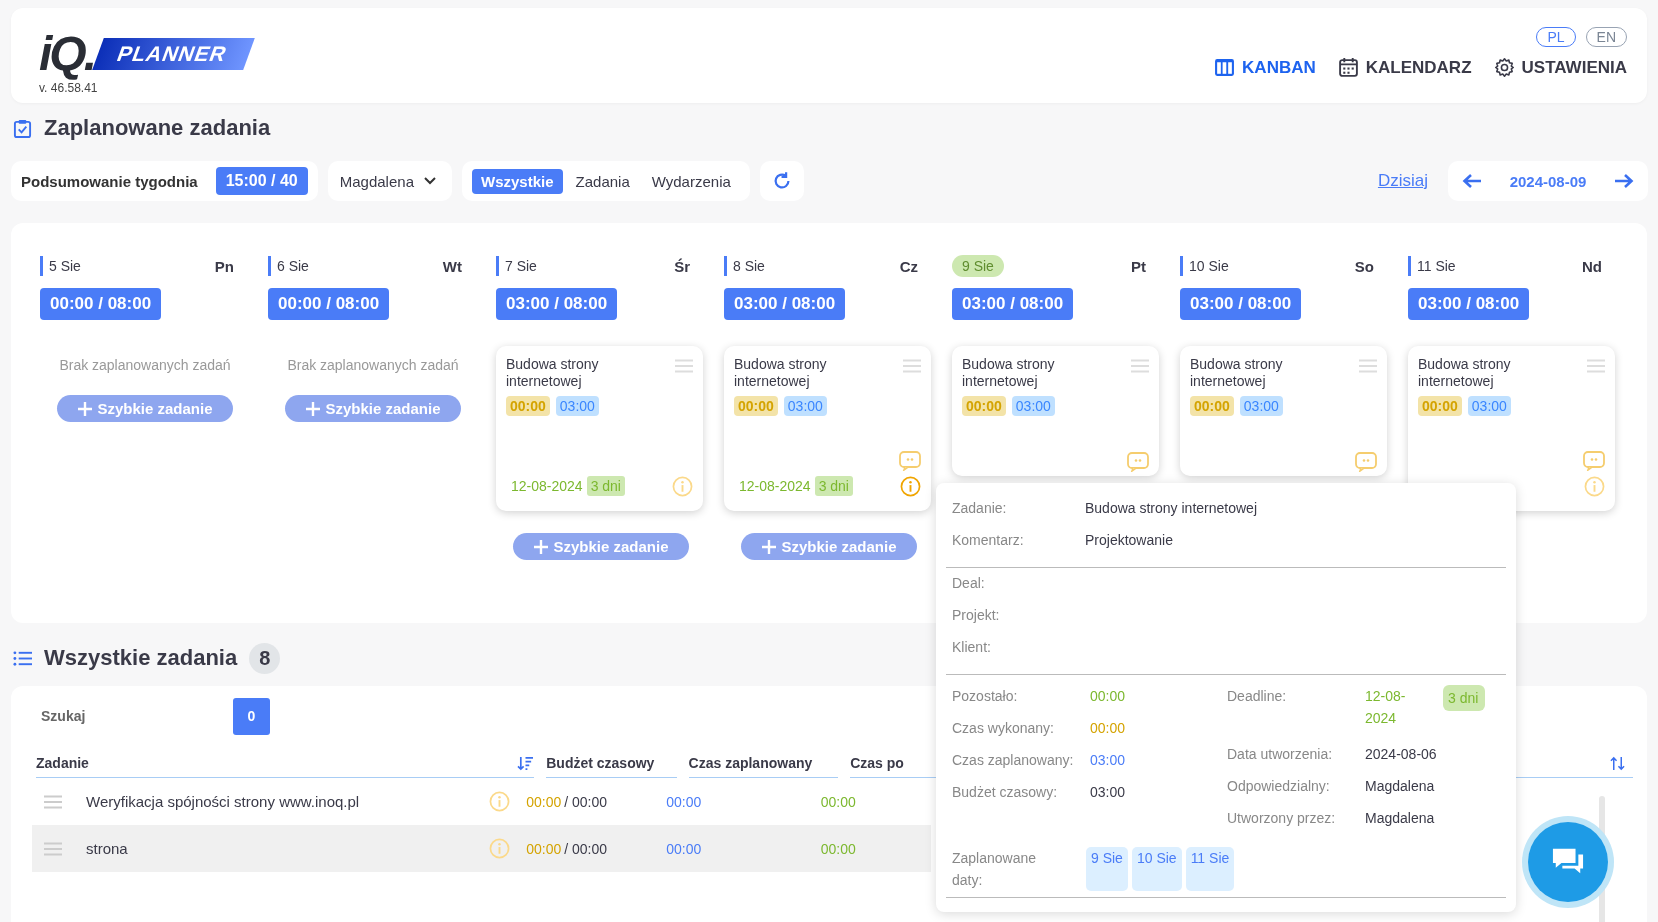 Image resolution: width=1658 pixels, height=922 pixels. I want to click on next-button, so click(1624, 181).